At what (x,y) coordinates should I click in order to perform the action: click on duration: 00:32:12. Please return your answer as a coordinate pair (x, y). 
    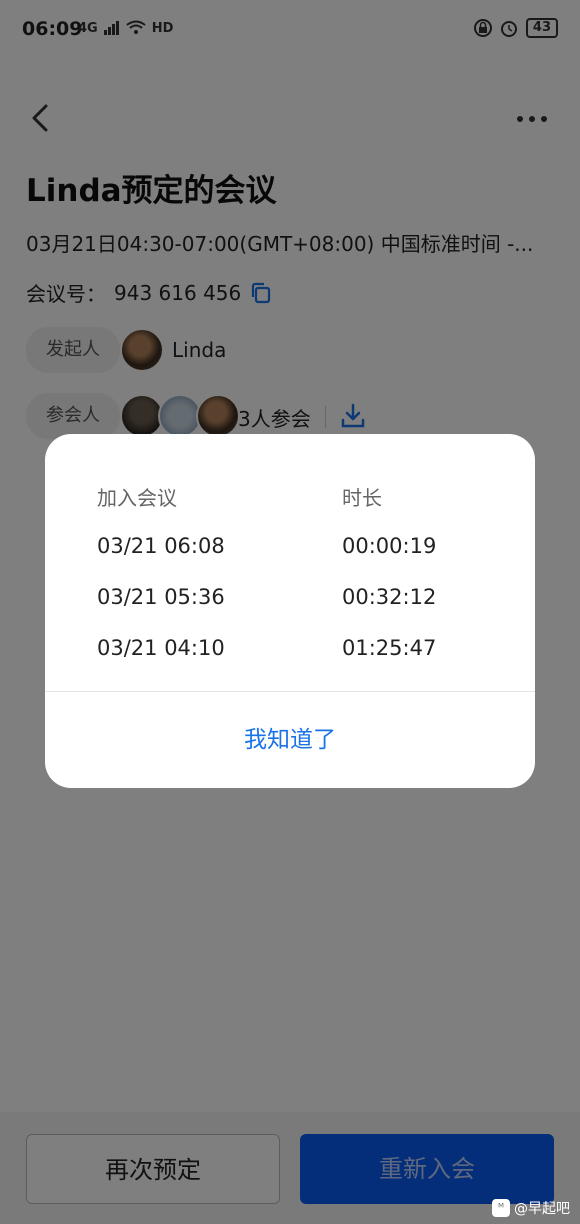
    Looking at the image, I should click on (389, 597).